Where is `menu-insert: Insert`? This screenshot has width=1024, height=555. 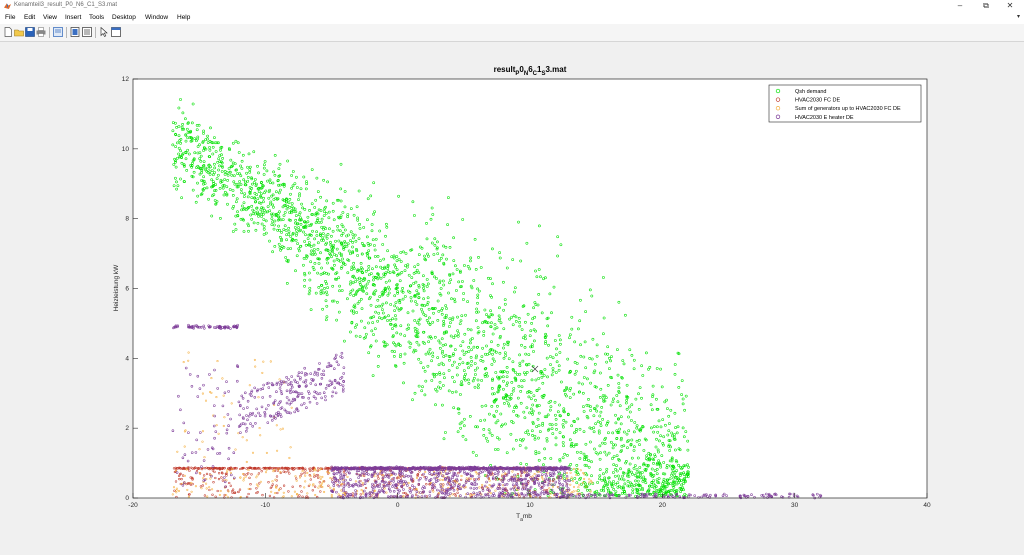
menu-insert: Insert is located at coordinates (73, 17).